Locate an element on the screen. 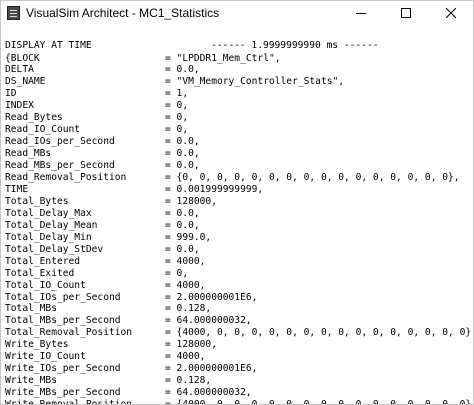  field-name: Total_Delay_StDev is located at coordinates (54, 249).